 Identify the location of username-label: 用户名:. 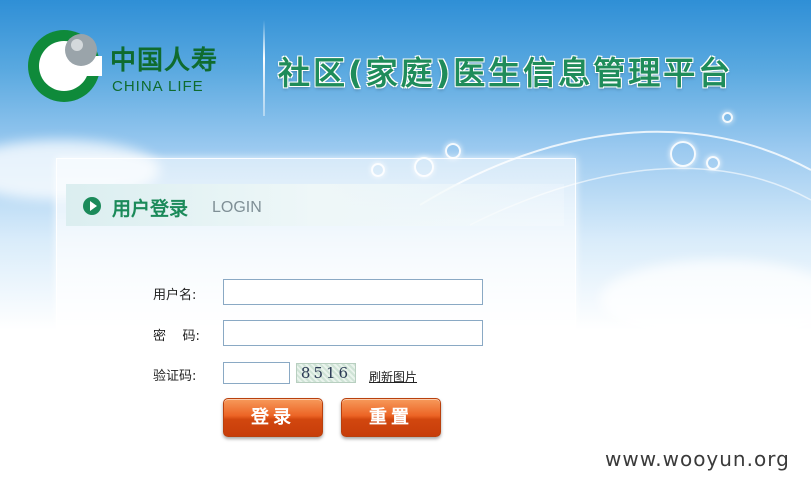
(175, 295).